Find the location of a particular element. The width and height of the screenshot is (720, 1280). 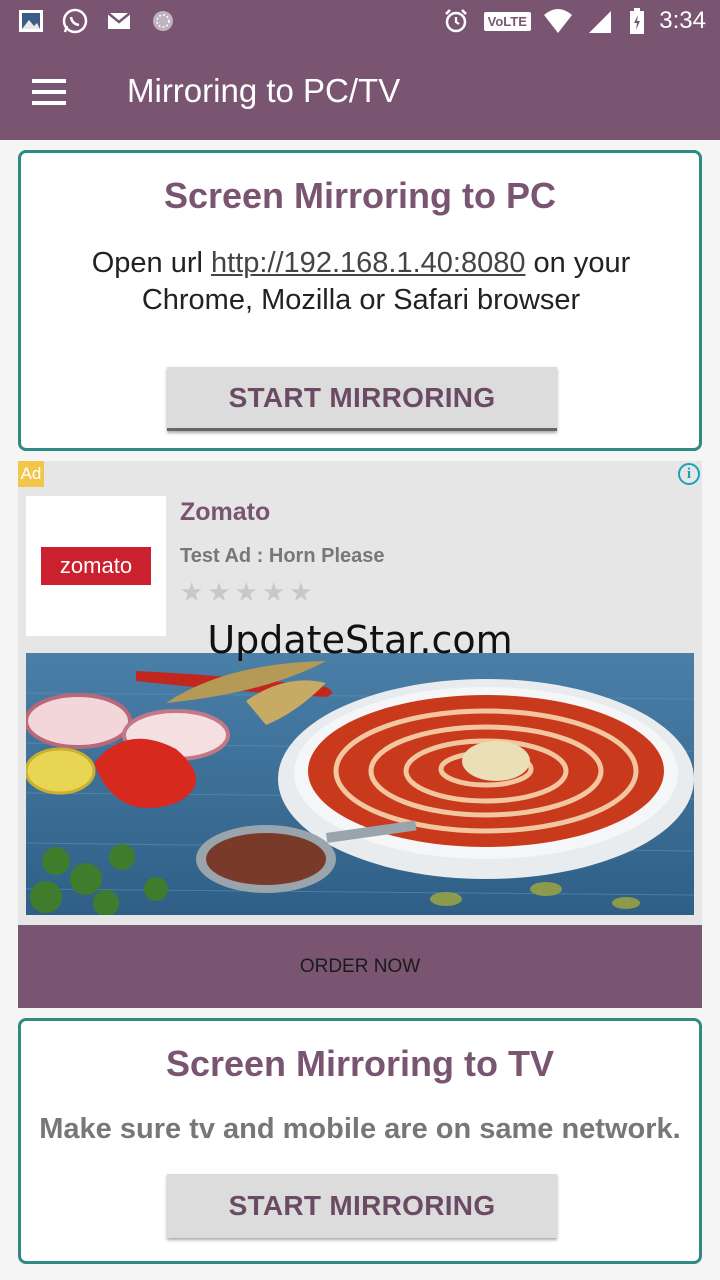

alarm-icon is located at coordinates (456, 21).